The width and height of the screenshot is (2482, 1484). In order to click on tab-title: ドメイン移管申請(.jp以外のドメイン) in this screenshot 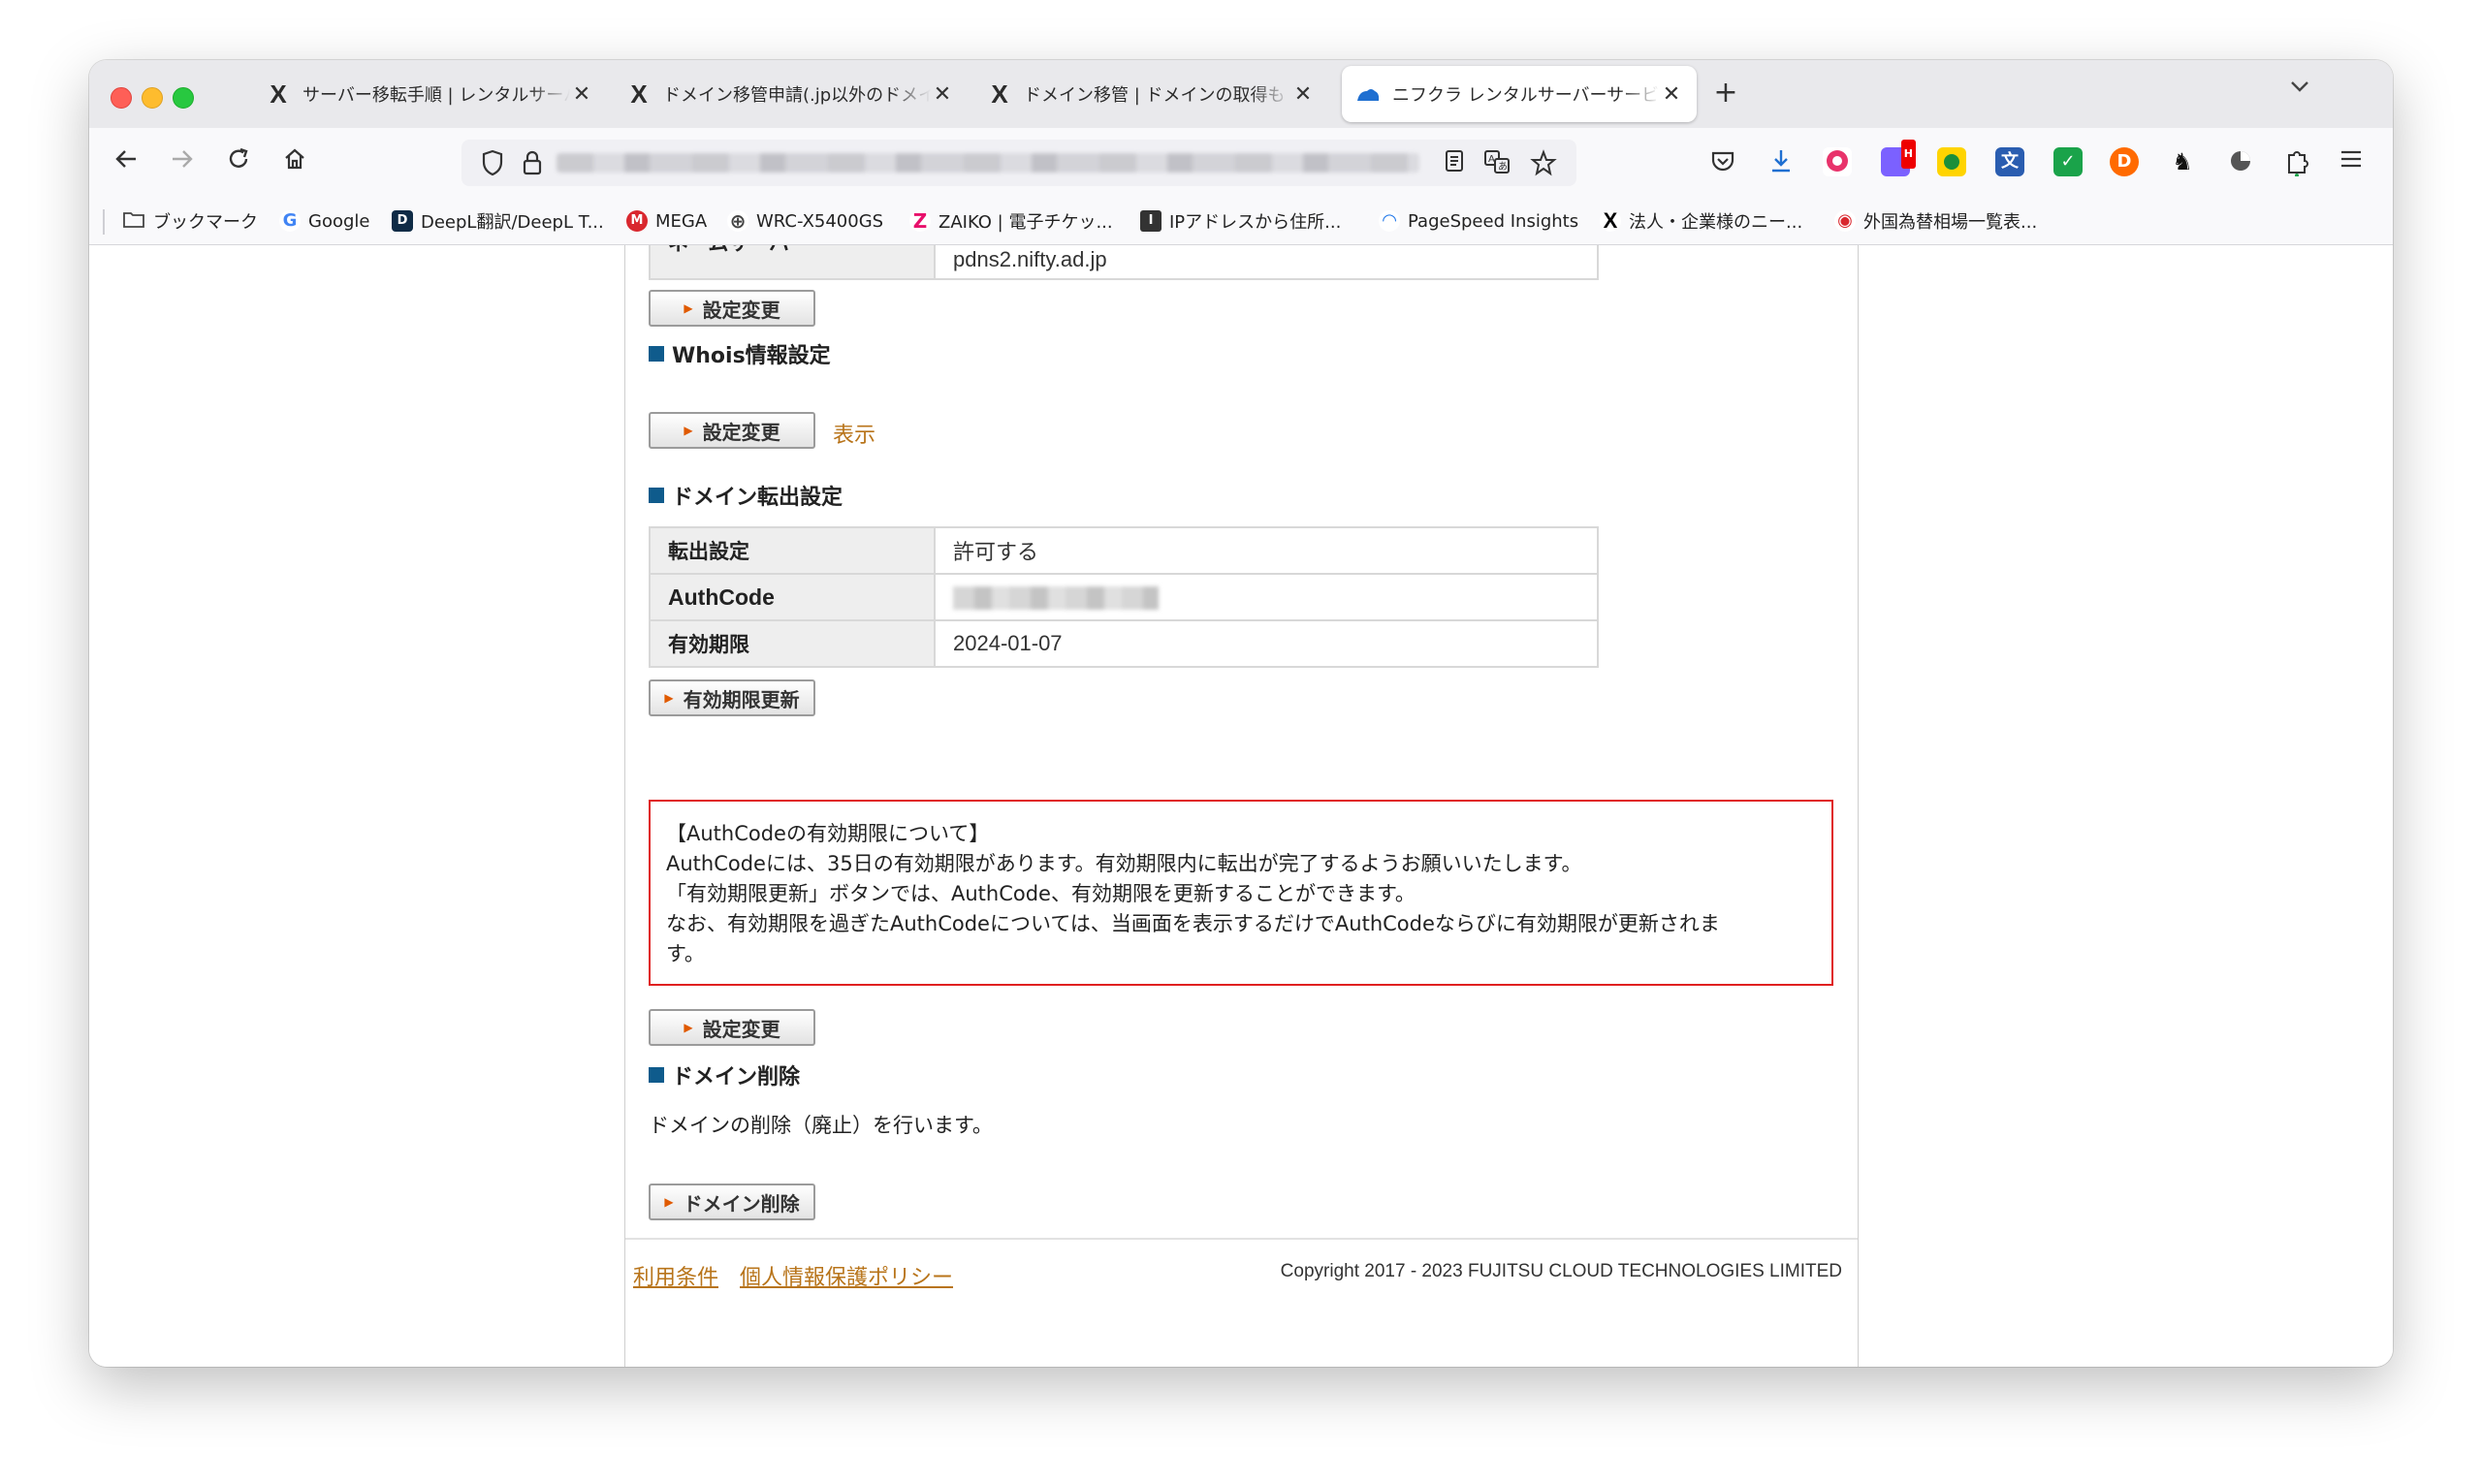, I will do `click(797, 95)`.